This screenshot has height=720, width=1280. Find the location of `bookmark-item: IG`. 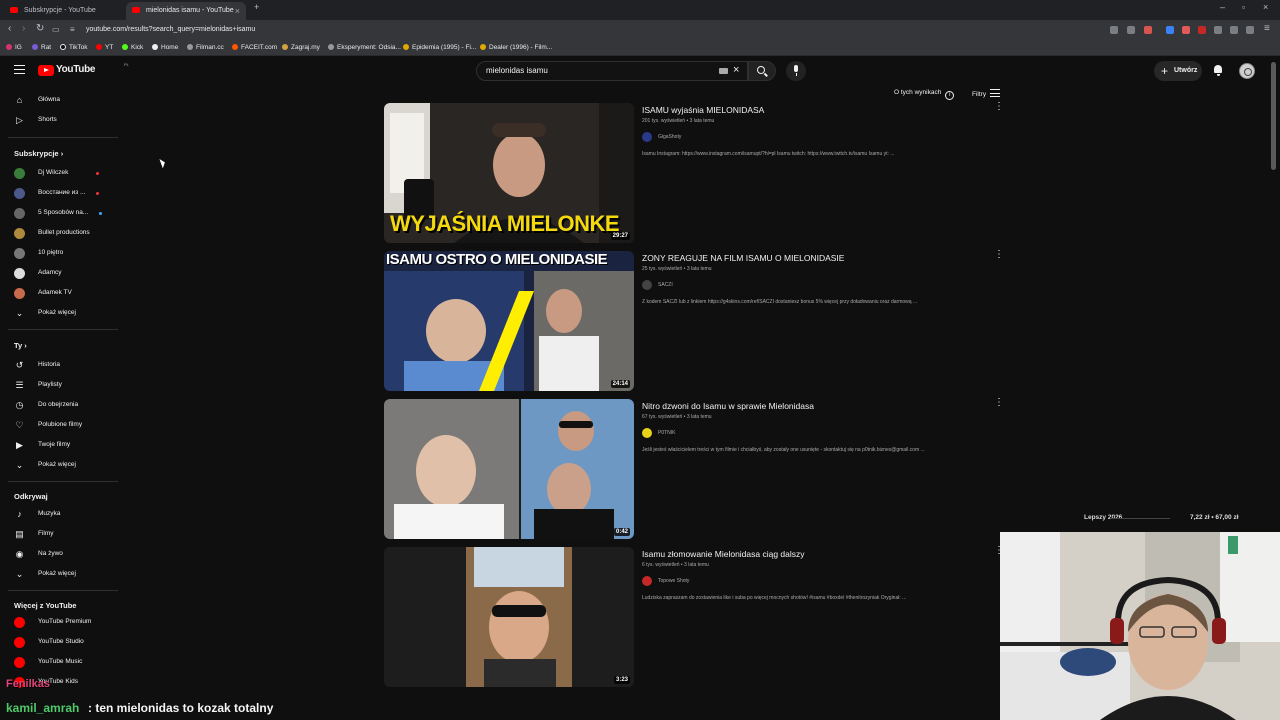

bookmark-item: IG is located at coordinates (14, 48).